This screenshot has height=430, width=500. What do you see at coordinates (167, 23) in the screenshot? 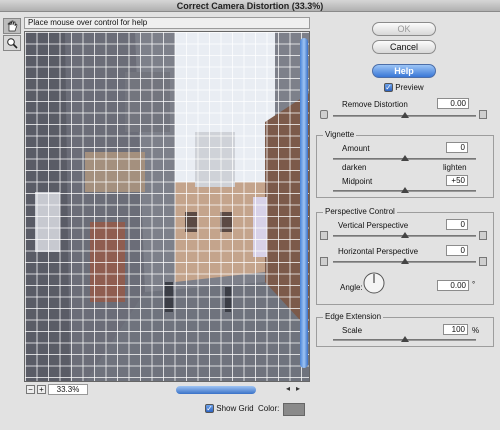
I see `help-status-bar: Place mouse over control for help` at bounding box center [167, 23].